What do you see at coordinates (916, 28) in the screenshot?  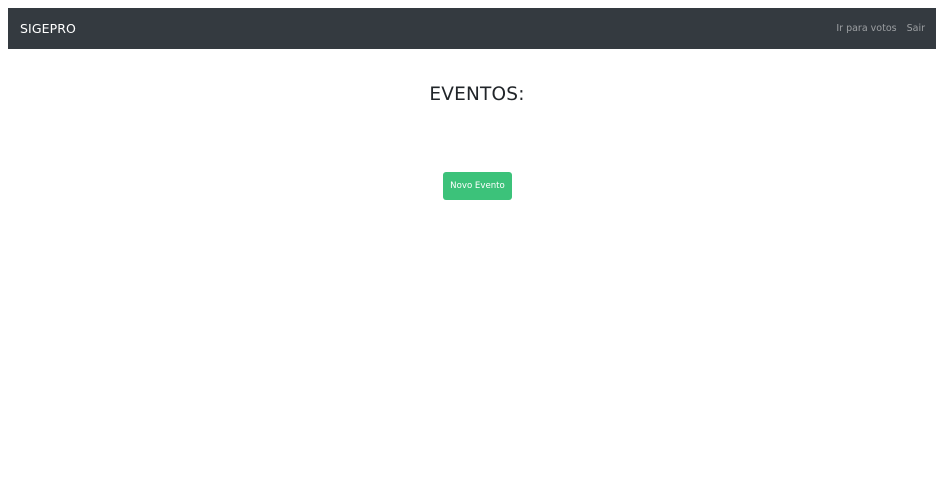 I see `nav-link-sair: Sair` at bounding box center [916, 28].